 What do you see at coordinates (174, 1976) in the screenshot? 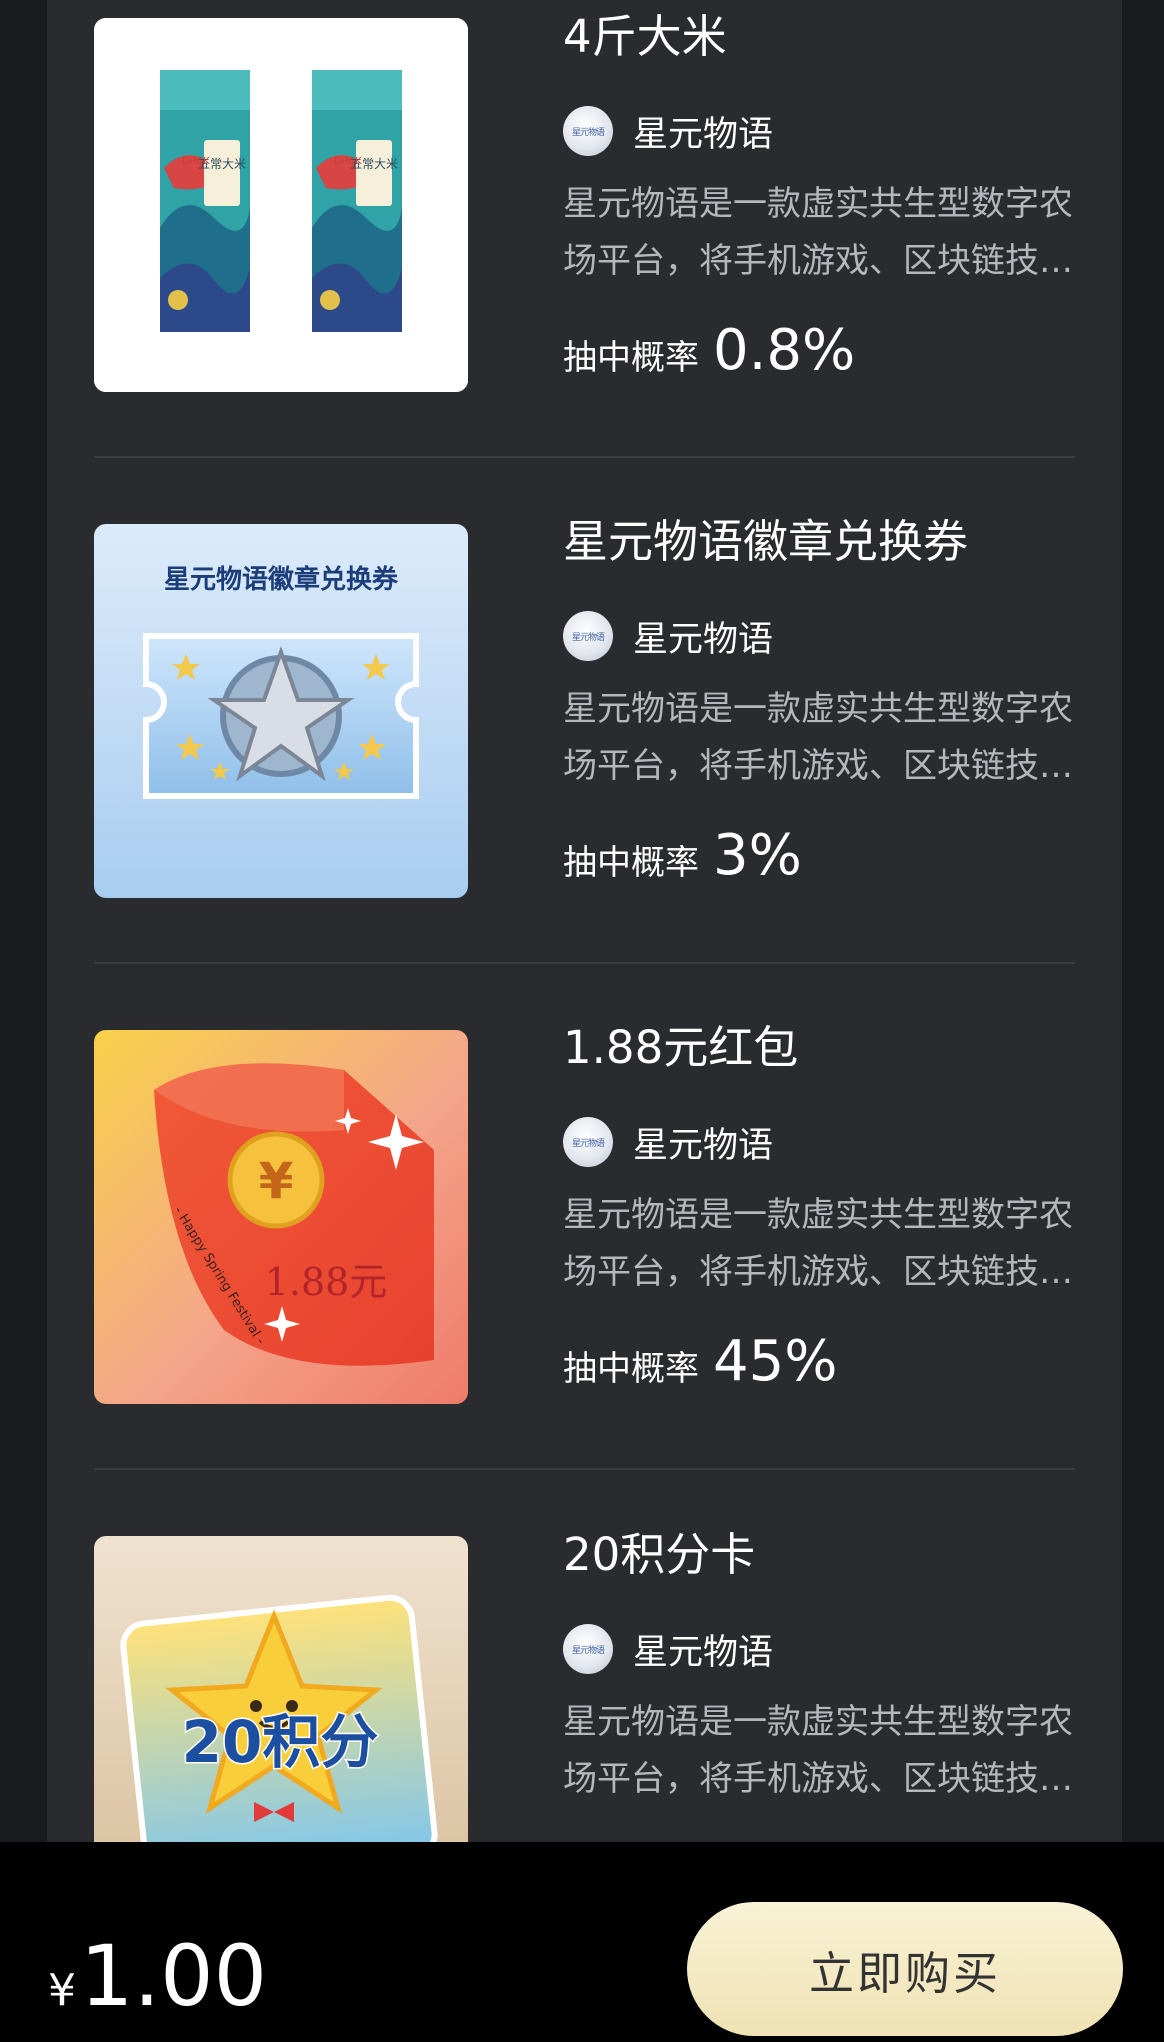
I see `price-value: 1.00` at bounding box center [174, 1976].